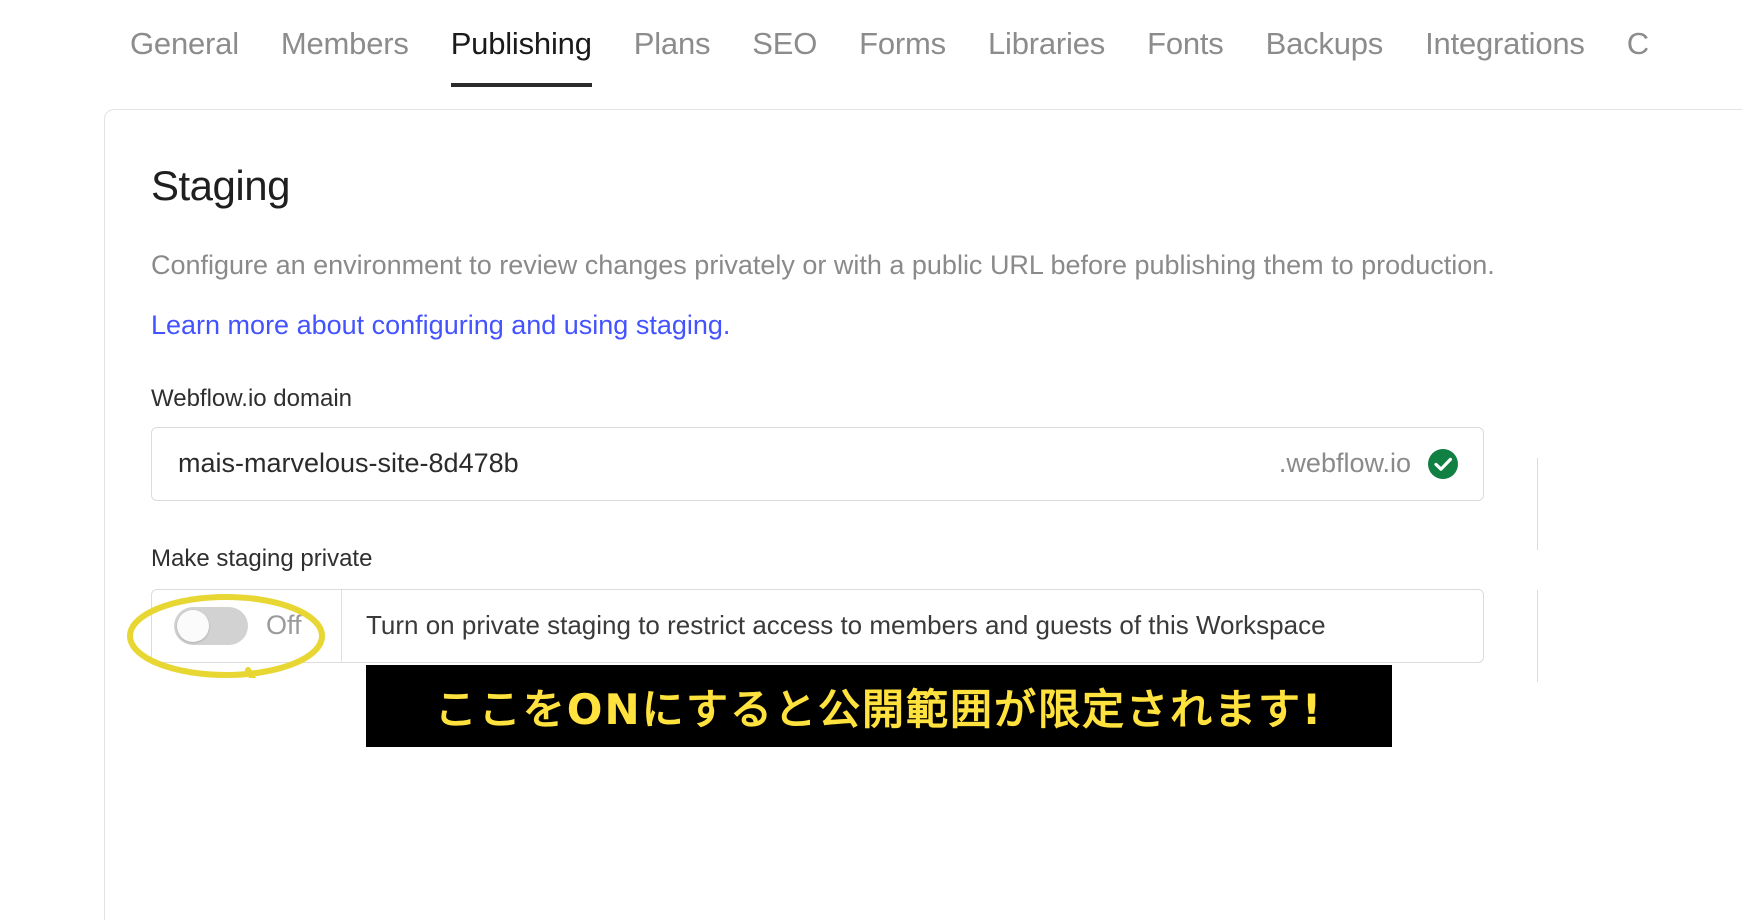  I want to click on toggle-knob, so click(193, 625).